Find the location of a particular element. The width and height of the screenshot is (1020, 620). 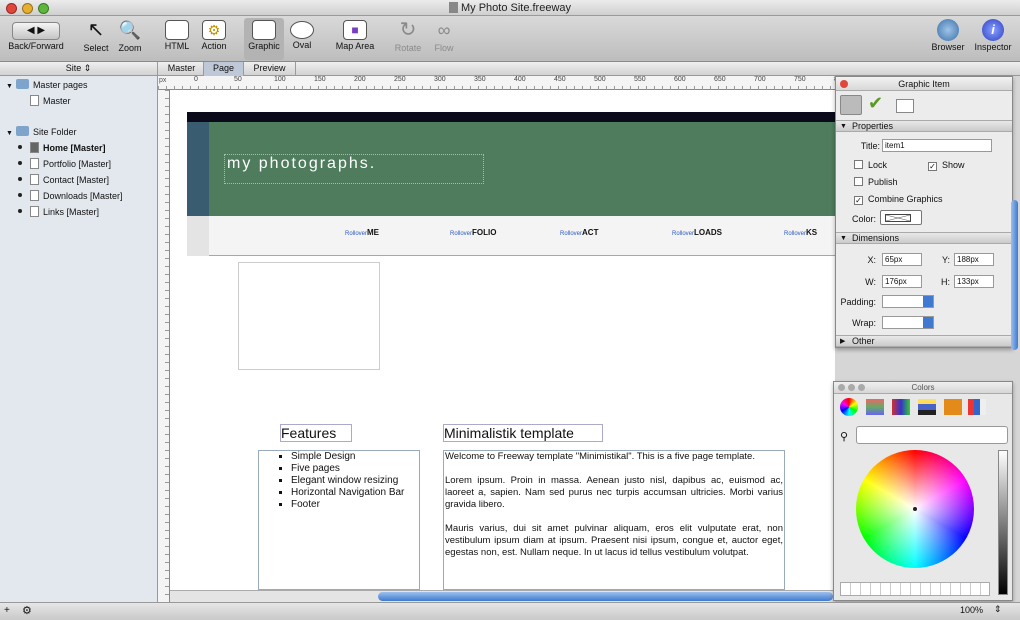

graphic-tab-icon is located at coordinates (851, 105).